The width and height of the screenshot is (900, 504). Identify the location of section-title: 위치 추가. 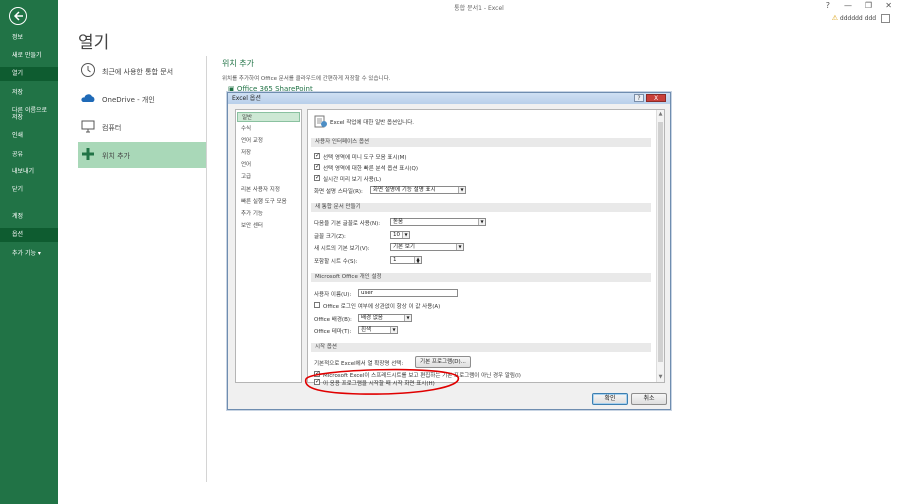
(238, 63).